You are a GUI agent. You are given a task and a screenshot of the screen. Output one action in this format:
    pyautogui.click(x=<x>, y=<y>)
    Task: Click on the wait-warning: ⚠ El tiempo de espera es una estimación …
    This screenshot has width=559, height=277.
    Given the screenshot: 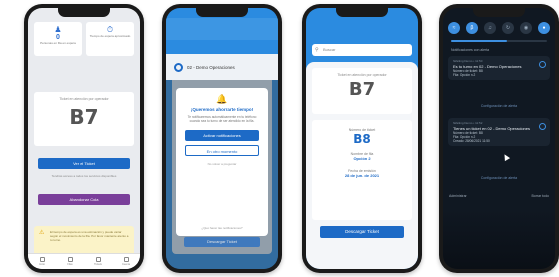 What is the action you would take?
    pyautogui.click(x=84, y=241)
    